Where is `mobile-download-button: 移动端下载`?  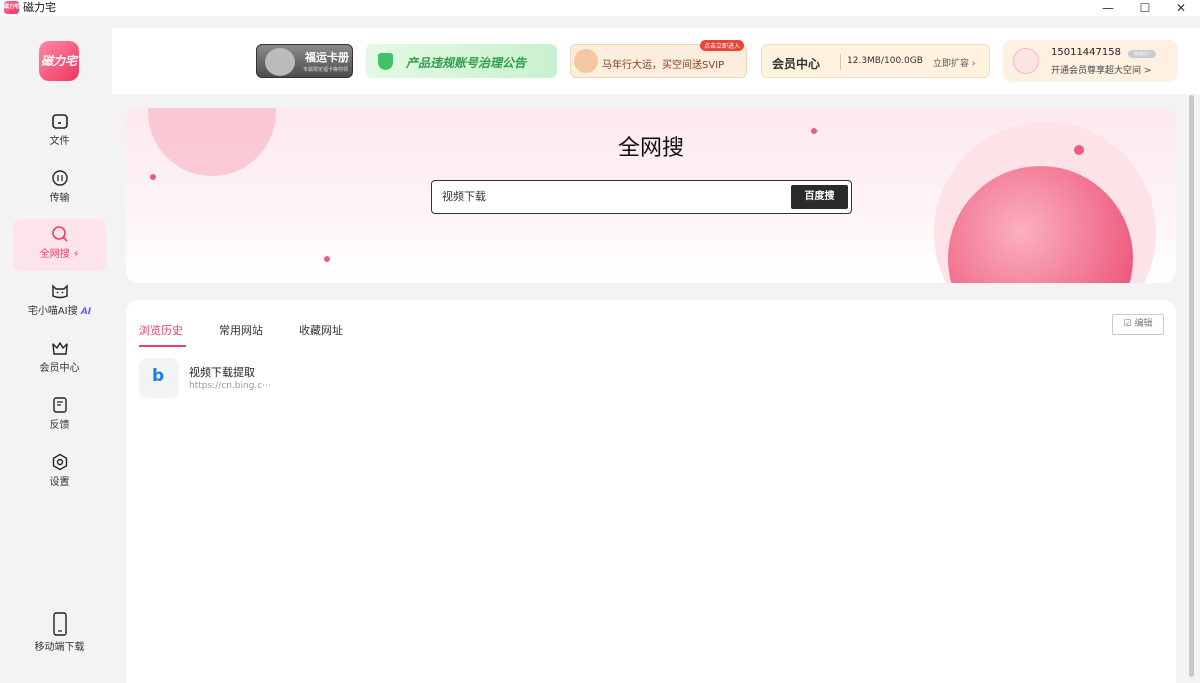 mobile-download-button: 移动端下载 is located at coordinates (59, 638).